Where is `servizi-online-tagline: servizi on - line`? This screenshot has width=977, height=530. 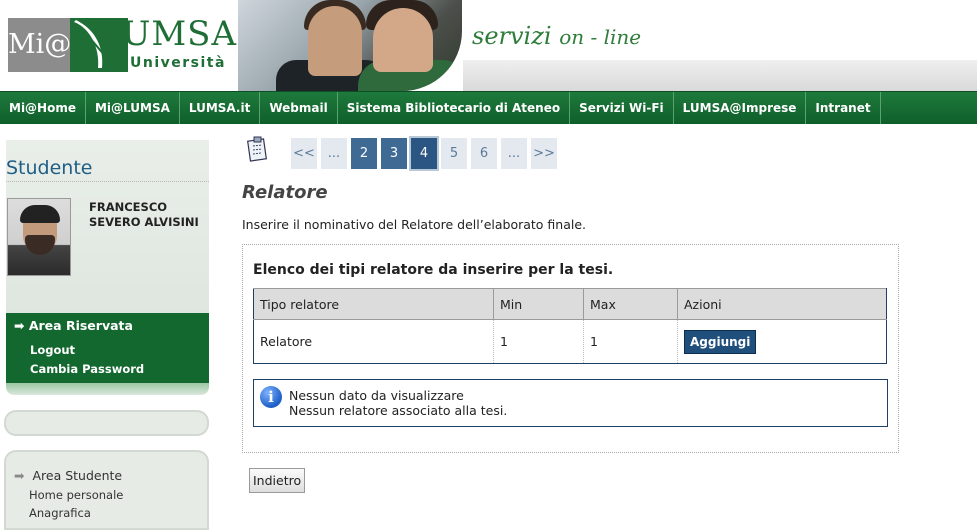
servizi-online-tagline: servizi on - line is located at coordinates (556, 36).